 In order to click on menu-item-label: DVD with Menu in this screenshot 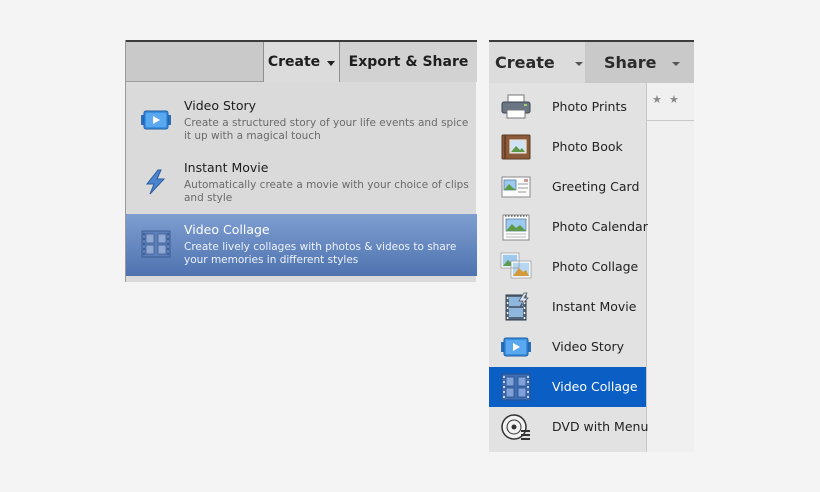, I will do `click(600, 426)`.